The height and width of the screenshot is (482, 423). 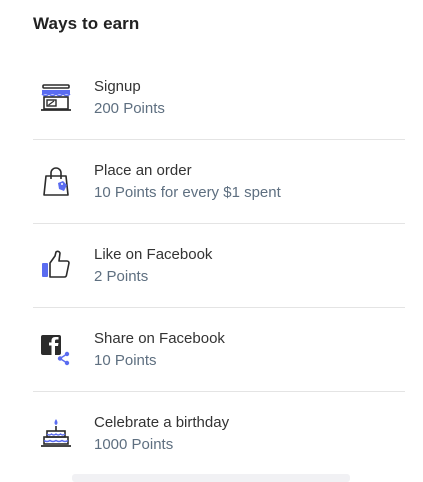 I want to click on footer-edge, so click(x=211, y=478).